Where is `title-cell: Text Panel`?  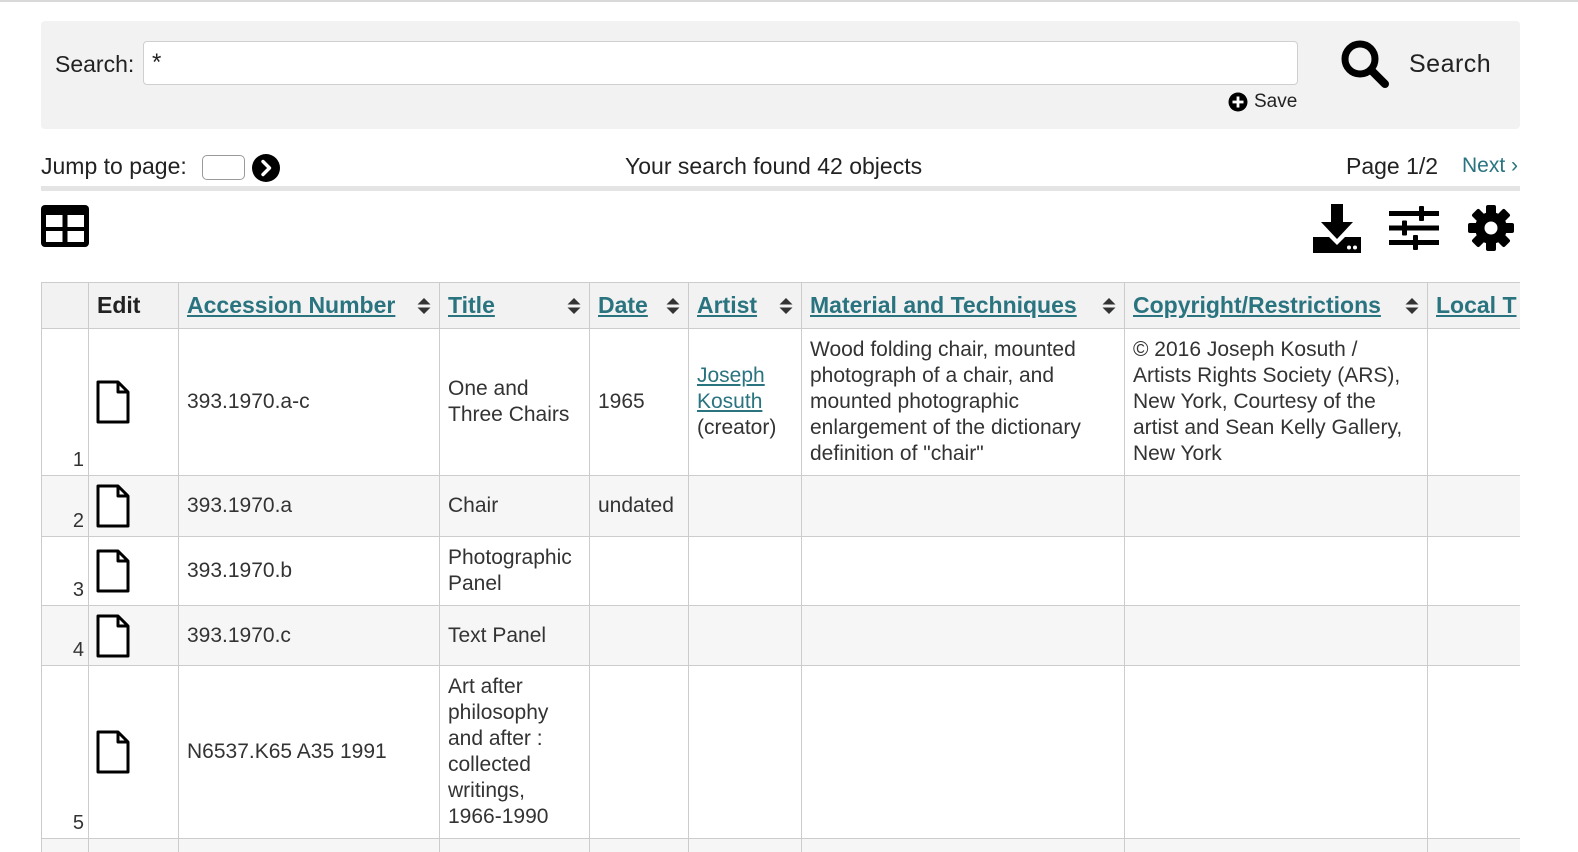
title-cell: Text Panel is located at coordinates (515, 636).